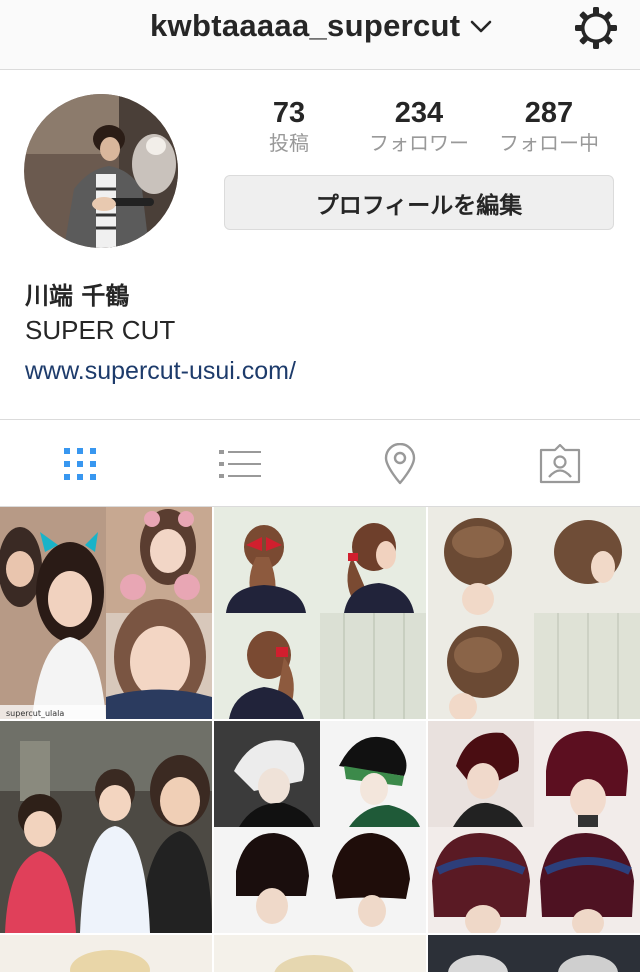  I want to click on post-photo: supercut_ulala, so click(106, 613).